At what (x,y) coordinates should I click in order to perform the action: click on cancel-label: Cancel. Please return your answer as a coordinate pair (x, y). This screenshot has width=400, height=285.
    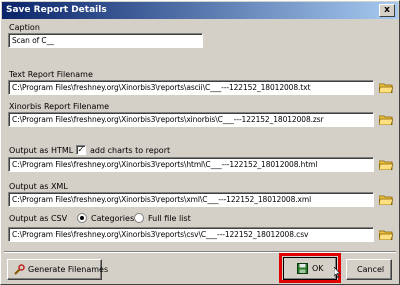
    Looking at the image, I should click on (371, 269).